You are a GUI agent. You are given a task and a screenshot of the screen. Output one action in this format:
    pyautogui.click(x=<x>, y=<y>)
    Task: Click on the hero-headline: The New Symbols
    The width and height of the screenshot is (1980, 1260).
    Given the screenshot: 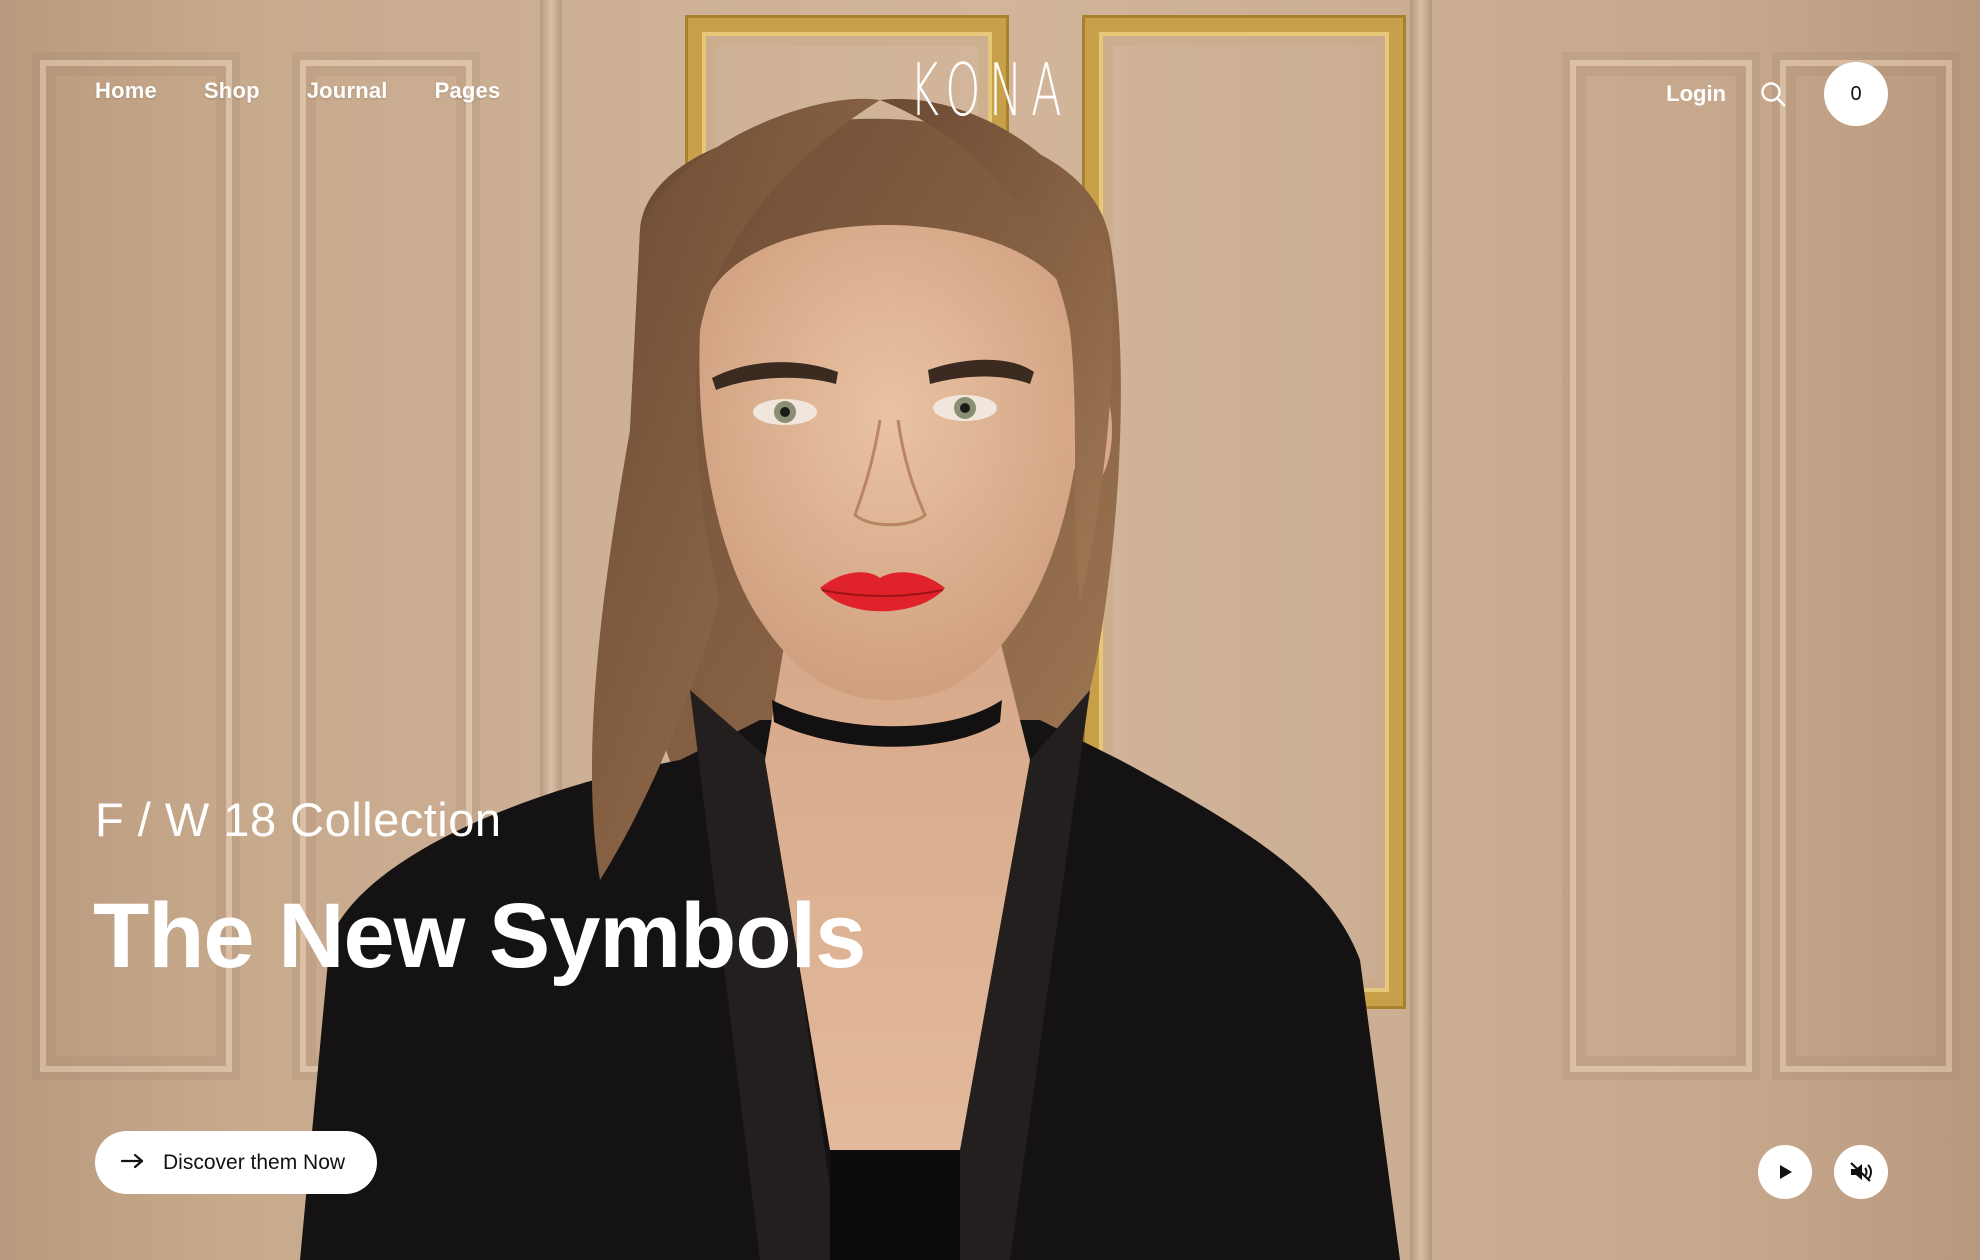 What is the action you would take?
    pyautogui.click(x=479, y=936)
    